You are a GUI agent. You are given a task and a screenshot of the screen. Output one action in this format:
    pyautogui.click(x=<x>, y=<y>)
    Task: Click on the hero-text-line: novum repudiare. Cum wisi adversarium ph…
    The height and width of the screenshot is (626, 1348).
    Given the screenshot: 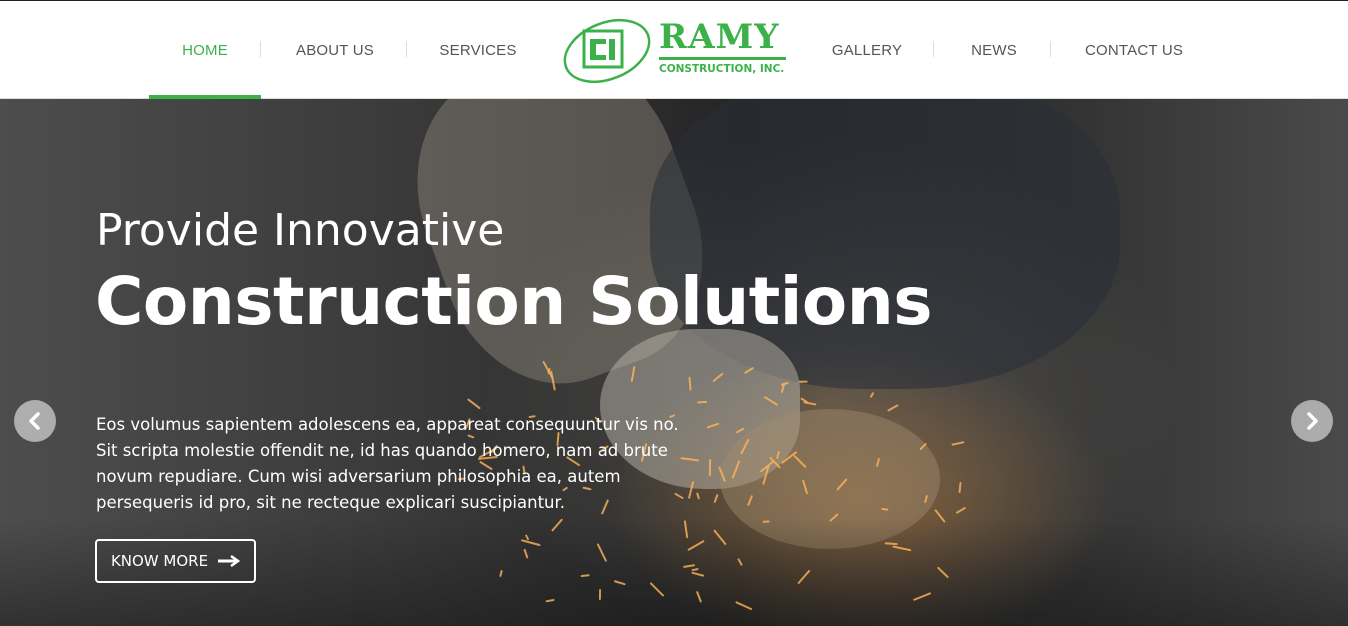 What is the action you would take?
    pyautogui.click(x=358, y=476)
    